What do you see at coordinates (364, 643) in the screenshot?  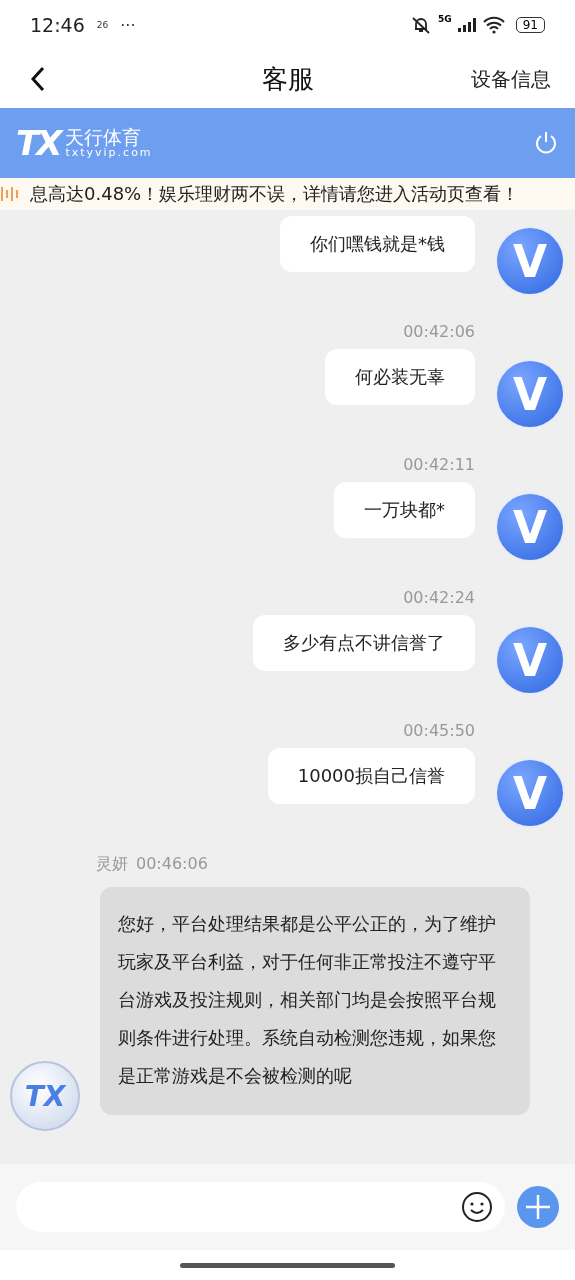 I see `message-bubble: 多少有点不讲信誉了` at bounding box center [364, 643].